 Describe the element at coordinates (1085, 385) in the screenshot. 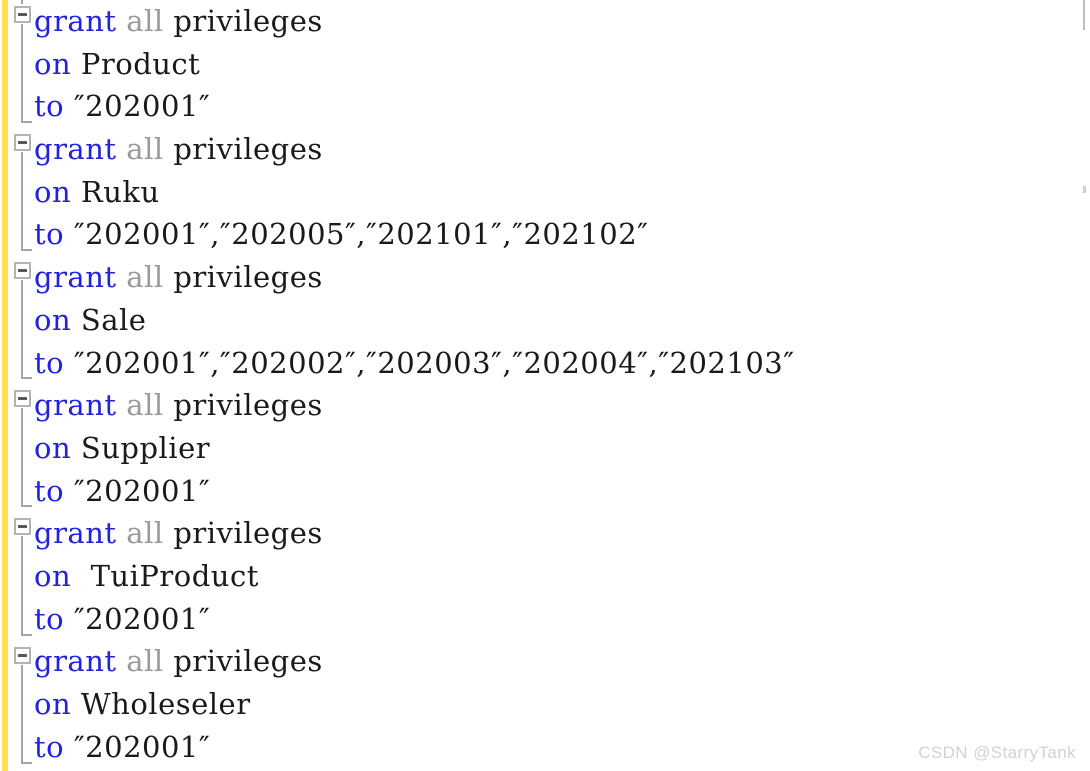

I see `vertical-scrollbar` at that location.